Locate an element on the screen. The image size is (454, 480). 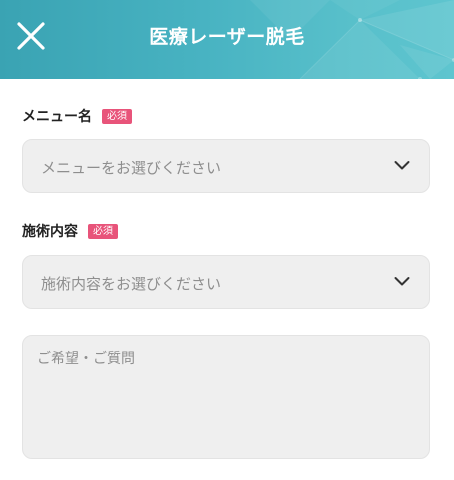
treatment-label-row: 施術内容 必須 is located at coordinates (70, 231).